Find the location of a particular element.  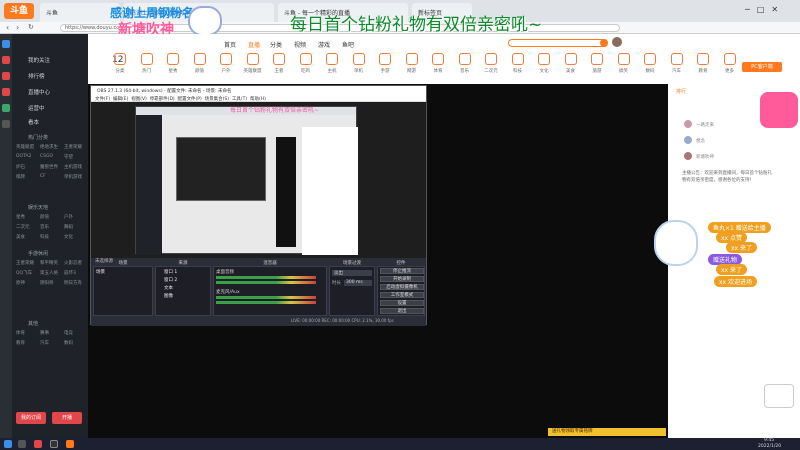

category-link: DOTA2 is located at coordinates (23, 156).